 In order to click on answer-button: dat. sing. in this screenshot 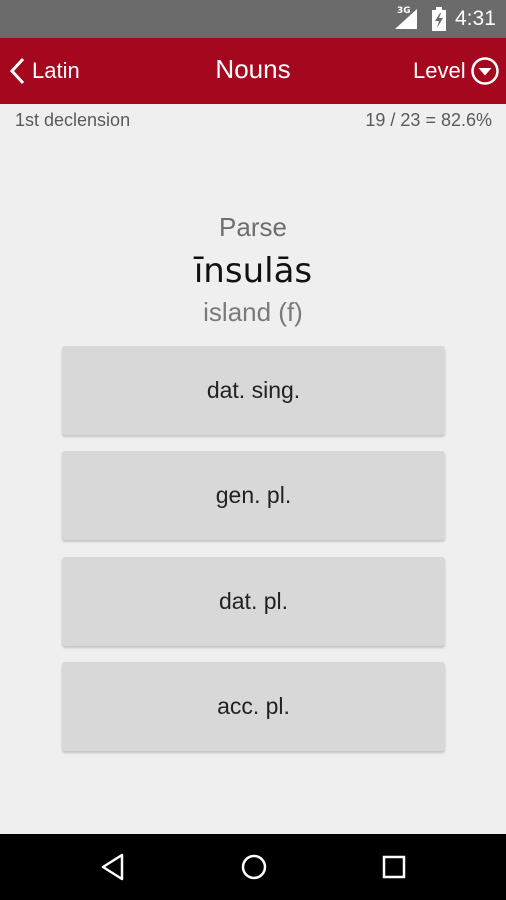, I will do `click(253, 390)`.